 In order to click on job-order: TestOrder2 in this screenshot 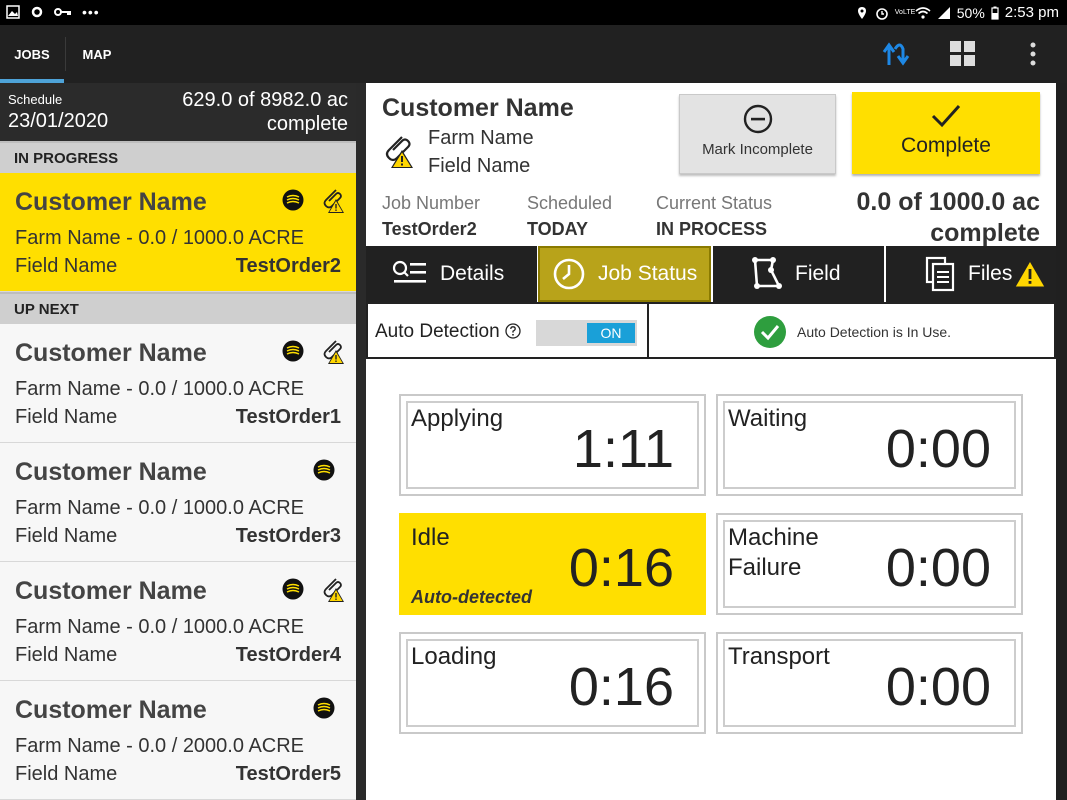, I will do `click(288, 266)`.